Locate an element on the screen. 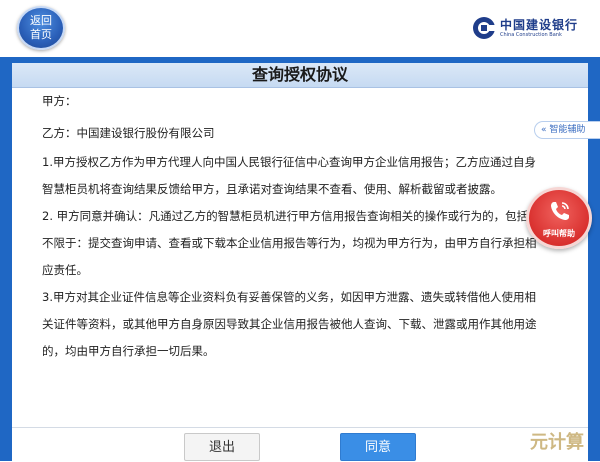 This screenshot has width=600, height=462. bank-name-en: China Construction Bank is located at coordinates (531, 35).